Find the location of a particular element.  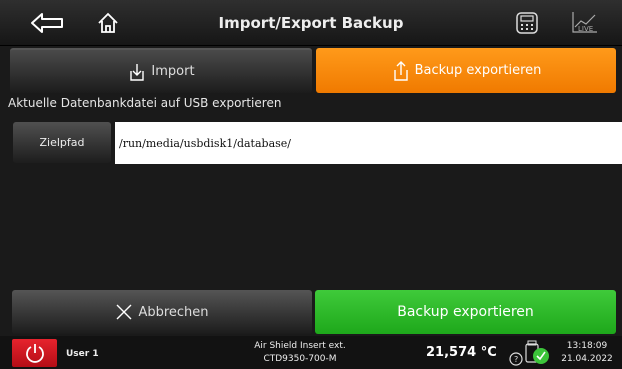

power-button is located at coordinates (34, 353).